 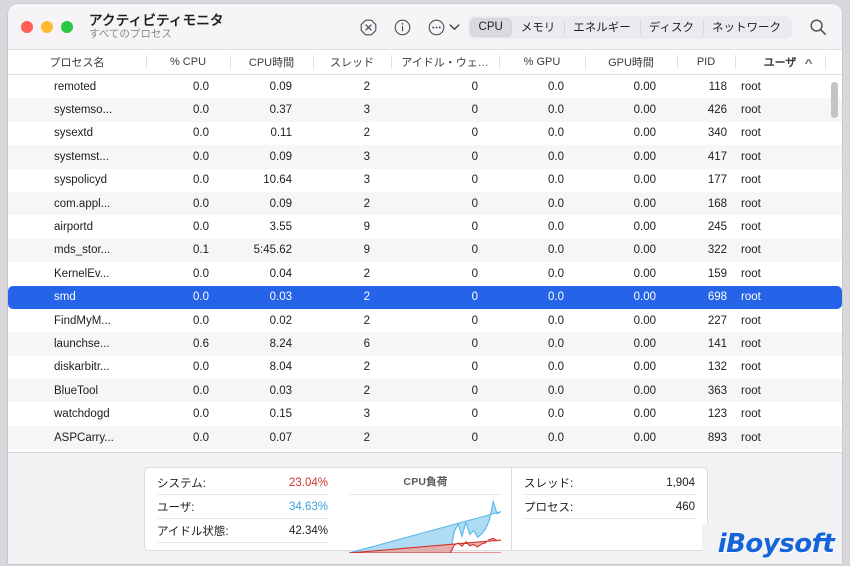 What do you see at coordinates (542, 62) in the screenshot?
I see `column-header-gpu: % GPU` at bounding box center [542, 62].